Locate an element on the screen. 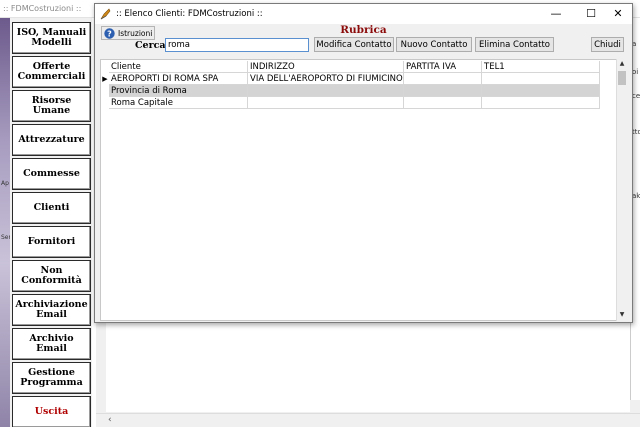  background-app-strip: Ap Ser is located at coordinates (5, 222).